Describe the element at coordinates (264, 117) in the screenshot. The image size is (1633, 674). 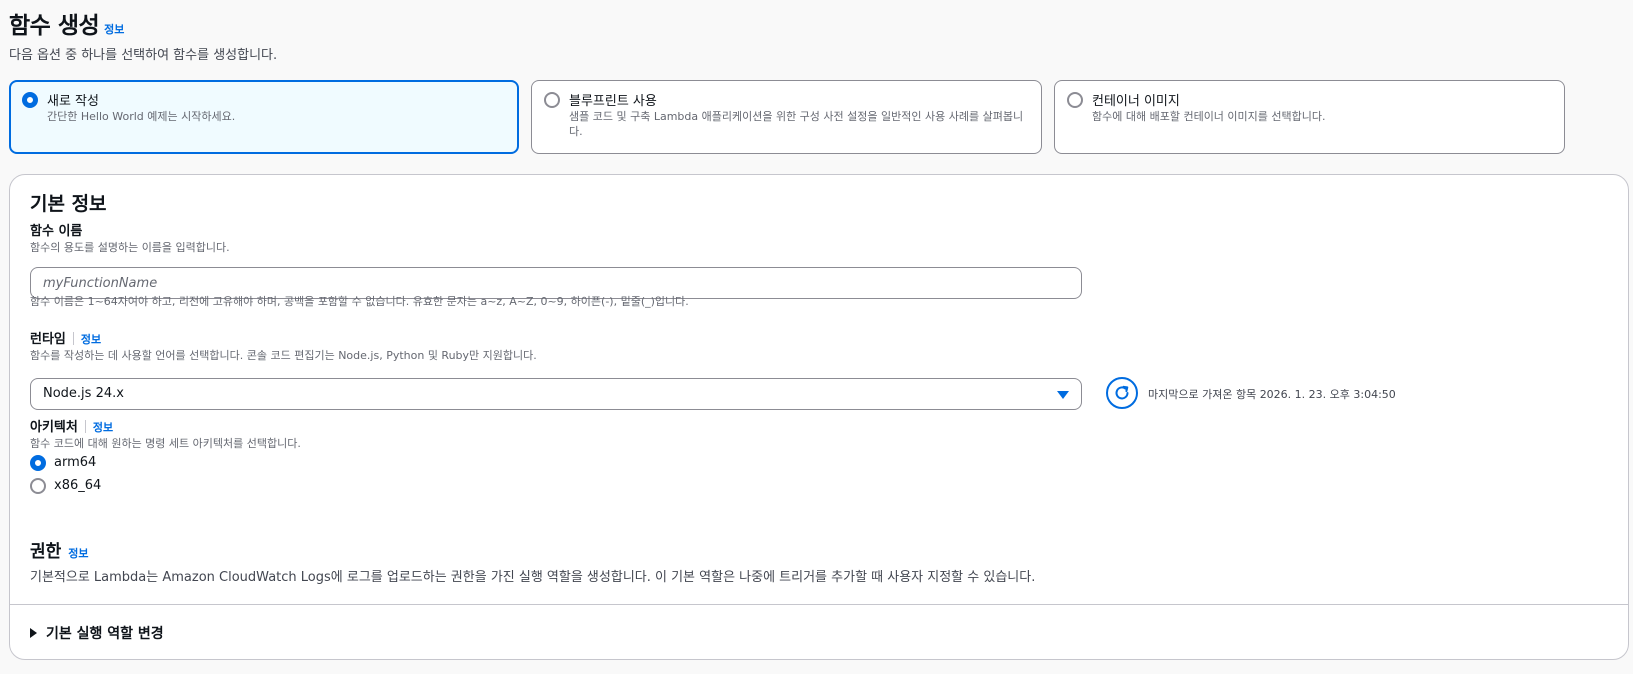
I see `option-author-from-scratch: 새로 작성 간단한 Hello World 예제는 시작하세요.` at that location.